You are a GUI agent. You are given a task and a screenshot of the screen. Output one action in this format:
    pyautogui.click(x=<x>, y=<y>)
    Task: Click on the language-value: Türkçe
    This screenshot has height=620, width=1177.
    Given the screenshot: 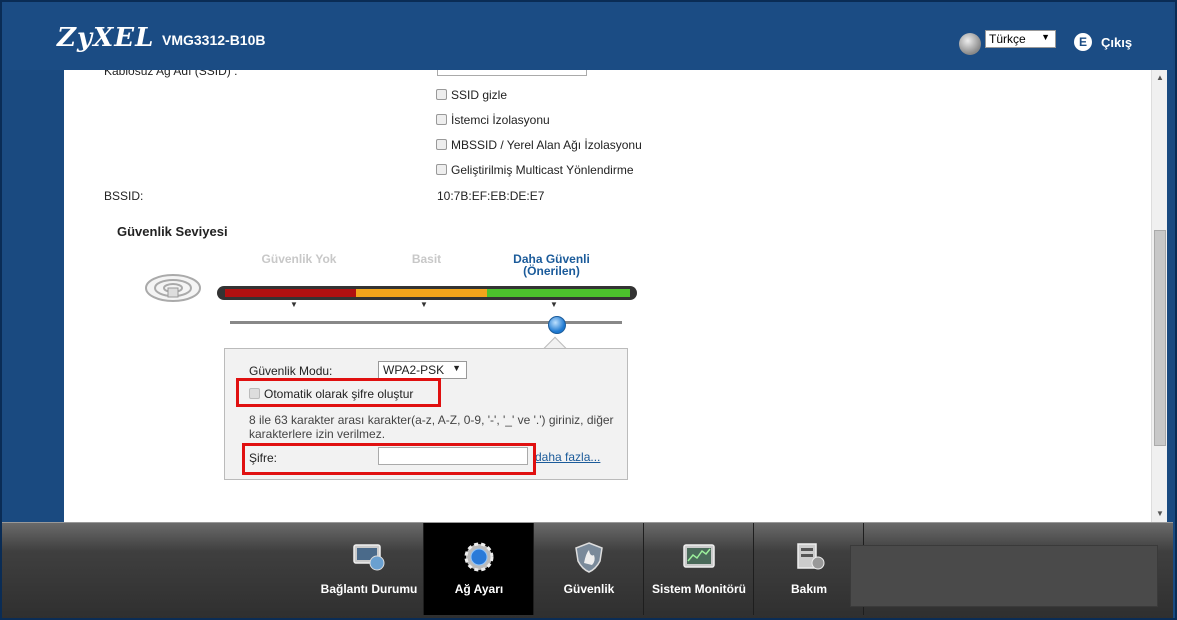 What is the action you would take?
    pyautogui.click(x=1007, y=39)
    